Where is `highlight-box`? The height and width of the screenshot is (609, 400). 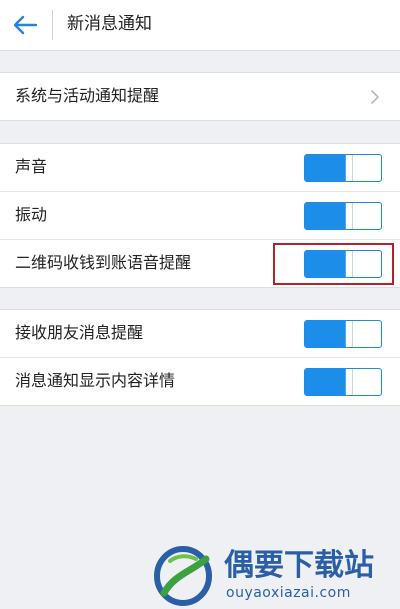 highlight-box is located at coordinates (333, 264).